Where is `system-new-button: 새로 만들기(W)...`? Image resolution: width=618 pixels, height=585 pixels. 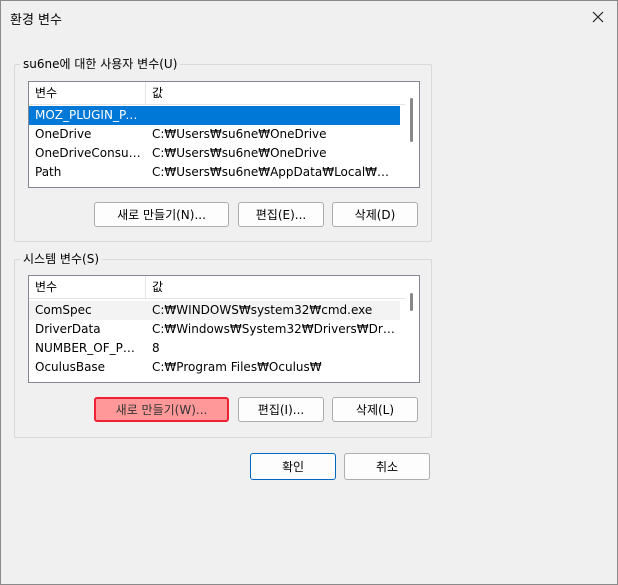 system-new-button: 새로 만들기(W)... is located at coordinates (161, 409).